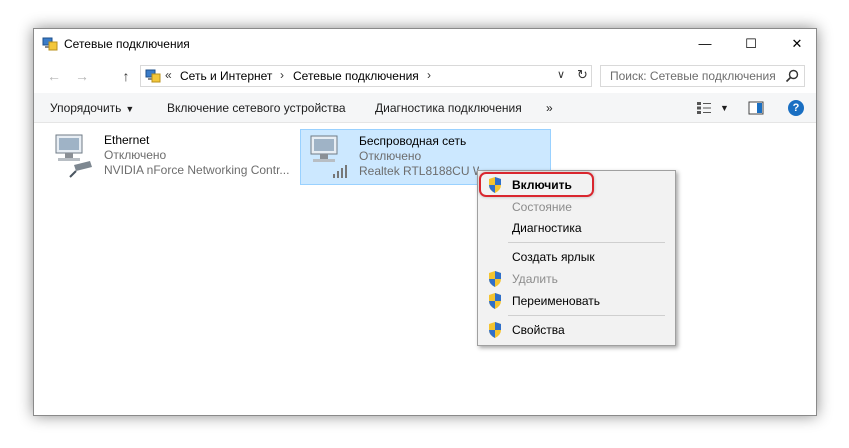  I want to click on chevron-down-icon: ∨, so click(561, 74).